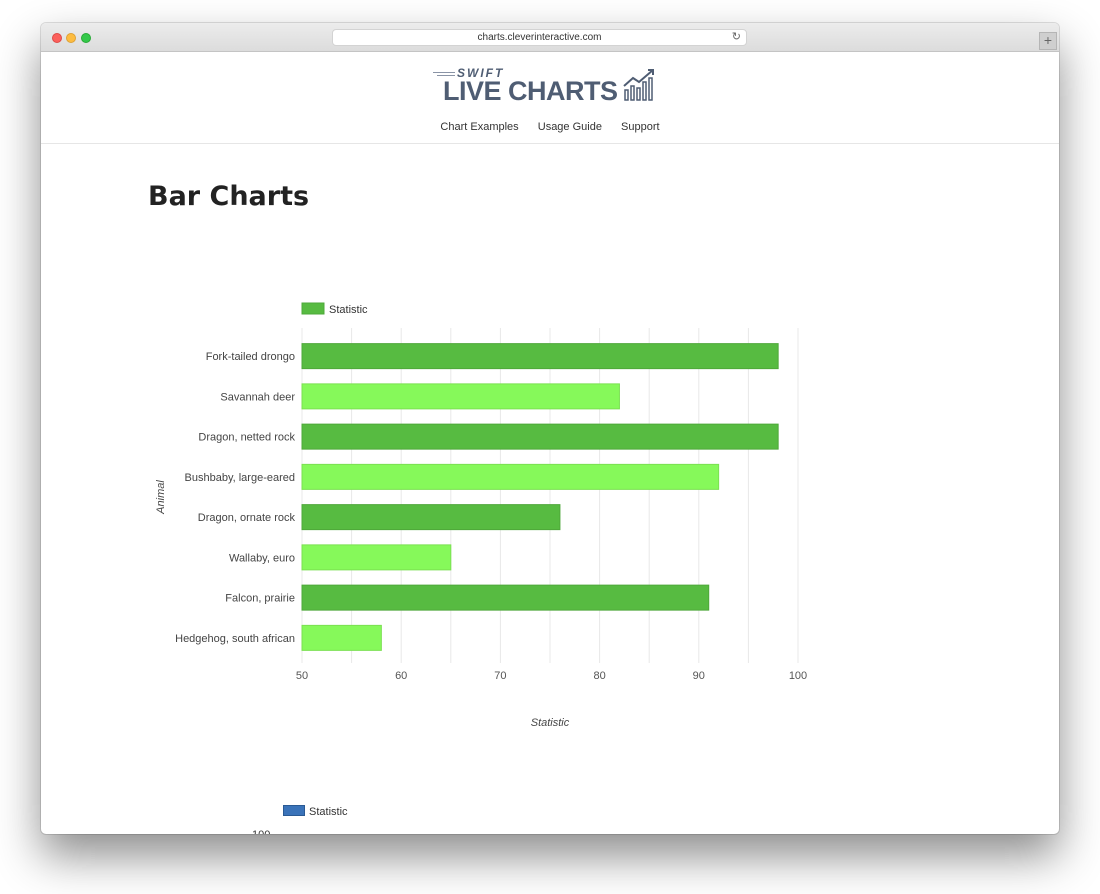  I want to click on site-logo: SWIFT LIVE CHARTS, so click(546, 86).